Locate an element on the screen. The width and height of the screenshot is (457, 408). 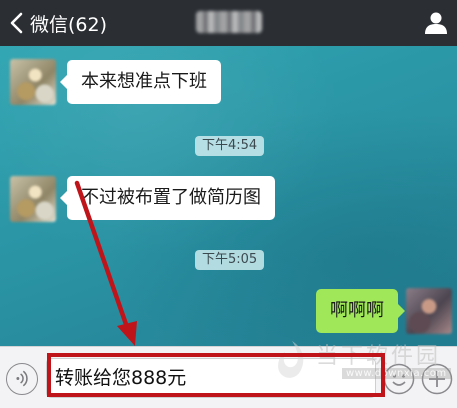
chat-title-blurred is located at coordinates (229, 22).